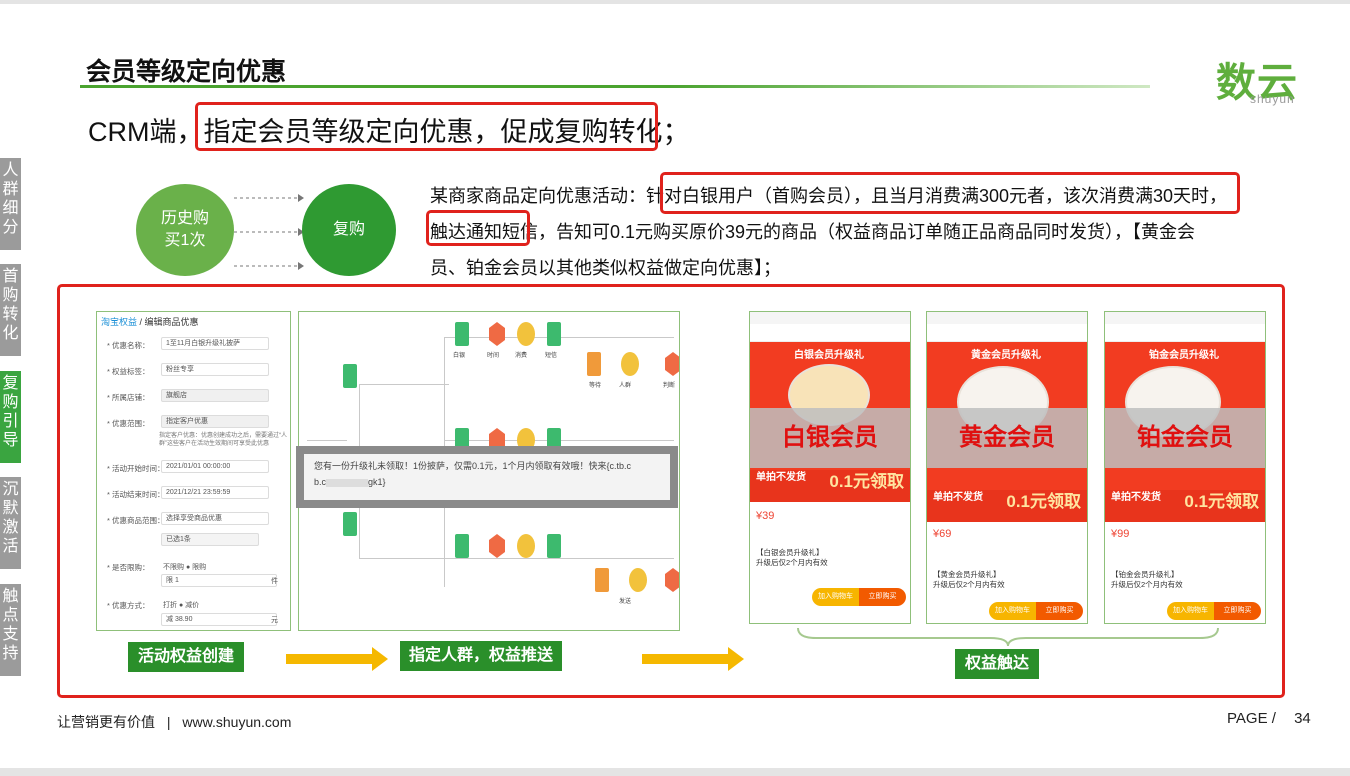  Describe the element at coordinates (186, 72) in the screenshot. I see `page-title: 会员等级定向优惠` at that location.